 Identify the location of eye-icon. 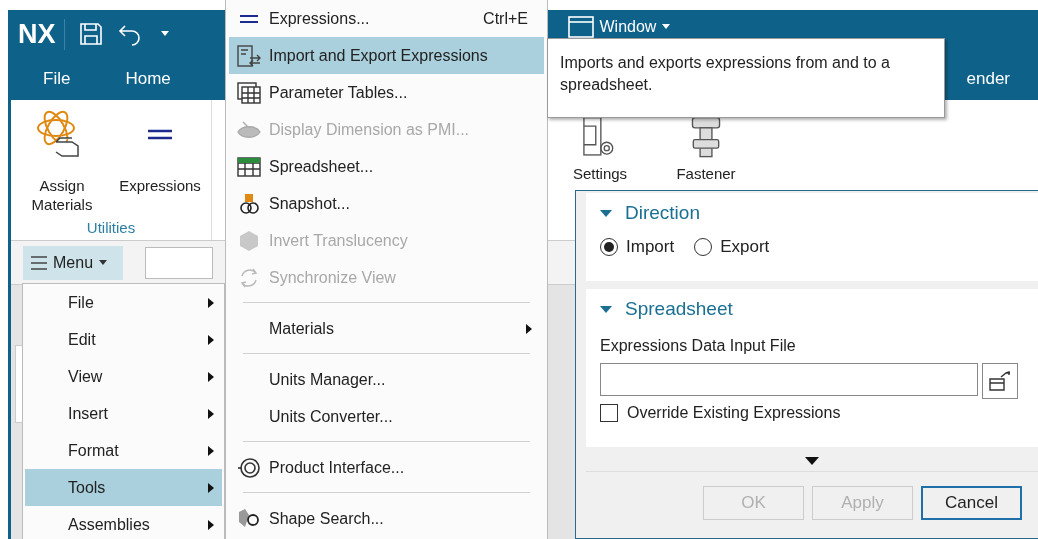
(249, 129).